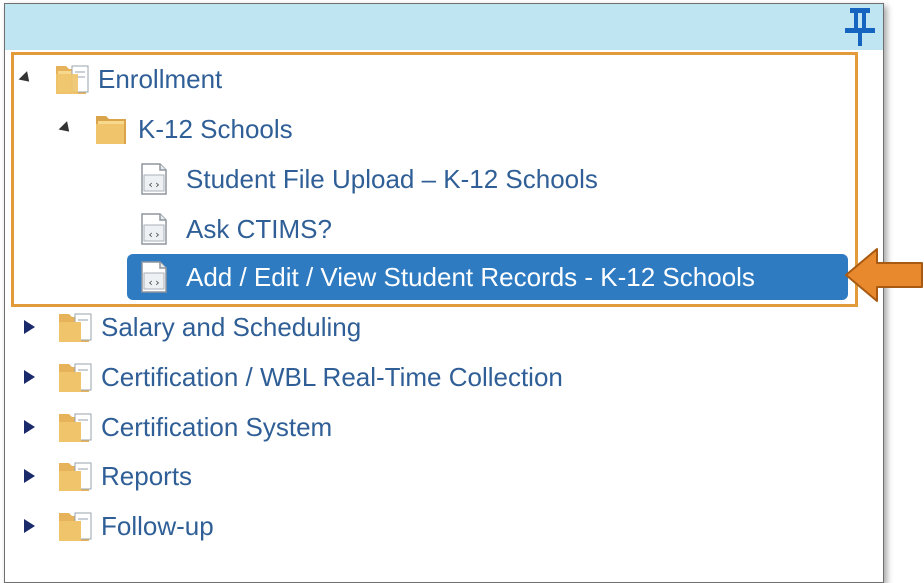  Describe the element at coordinates (860, 26) in the screenshot. I see `pin-icon` at that location.